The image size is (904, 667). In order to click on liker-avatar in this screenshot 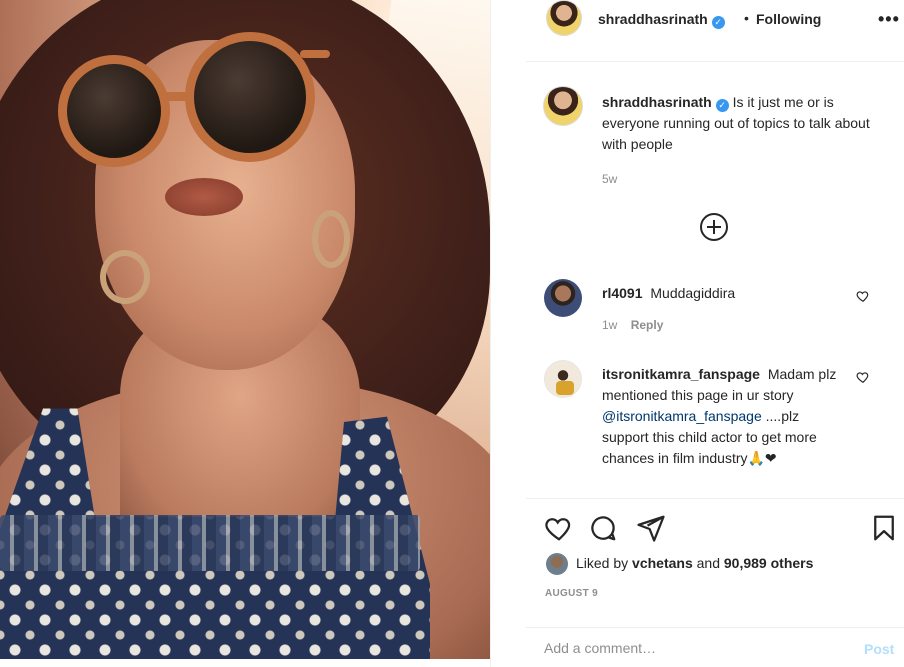, I will do `click(557, 564)`.